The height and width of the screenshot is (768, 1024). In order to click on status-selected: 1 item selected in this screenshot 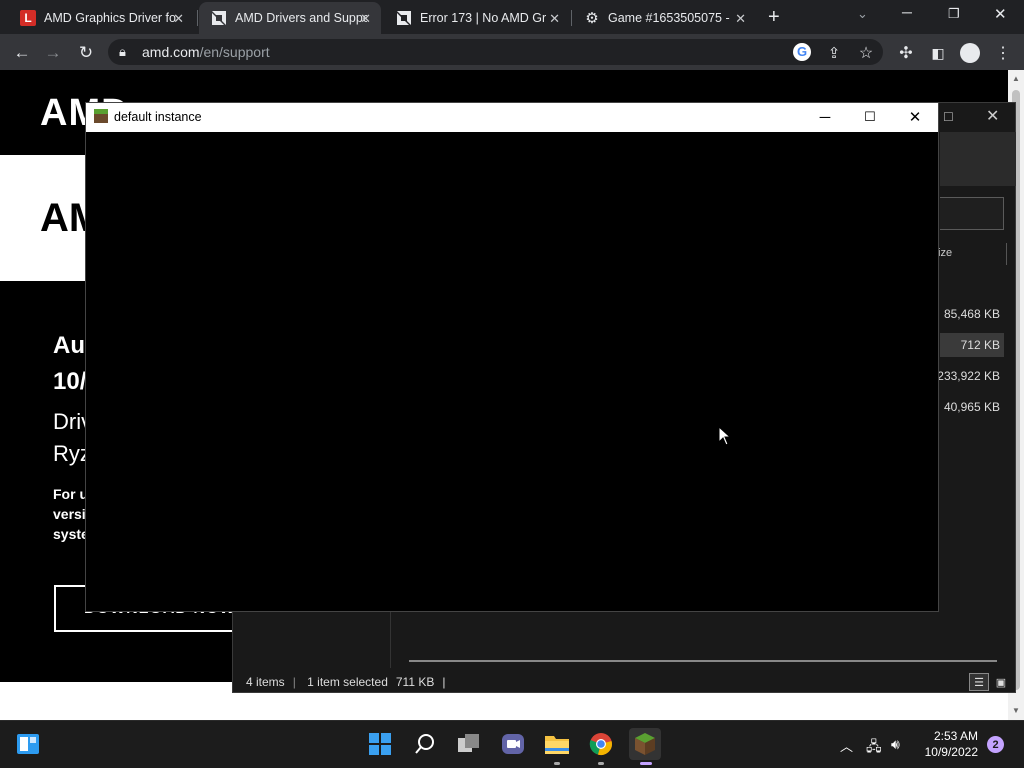, I will do `click(347, 682)`.